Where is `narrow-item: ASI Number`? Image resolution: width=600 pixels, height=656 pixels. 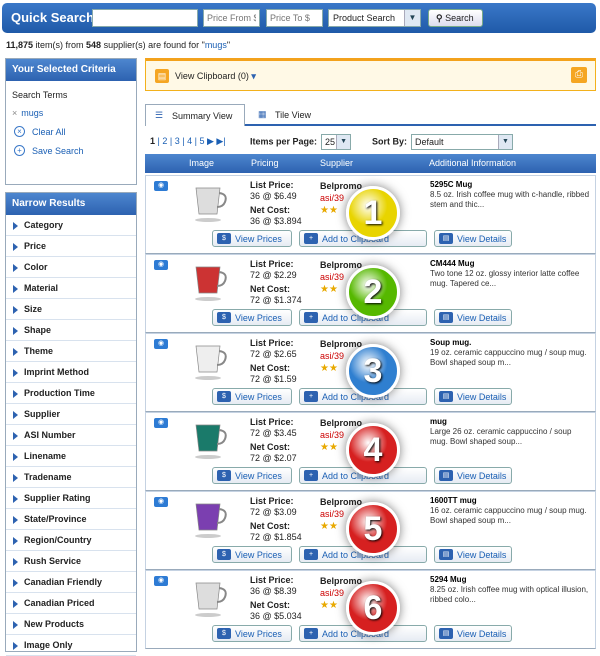 narrow-item: ASI Number is located at coordinates (71, 435).